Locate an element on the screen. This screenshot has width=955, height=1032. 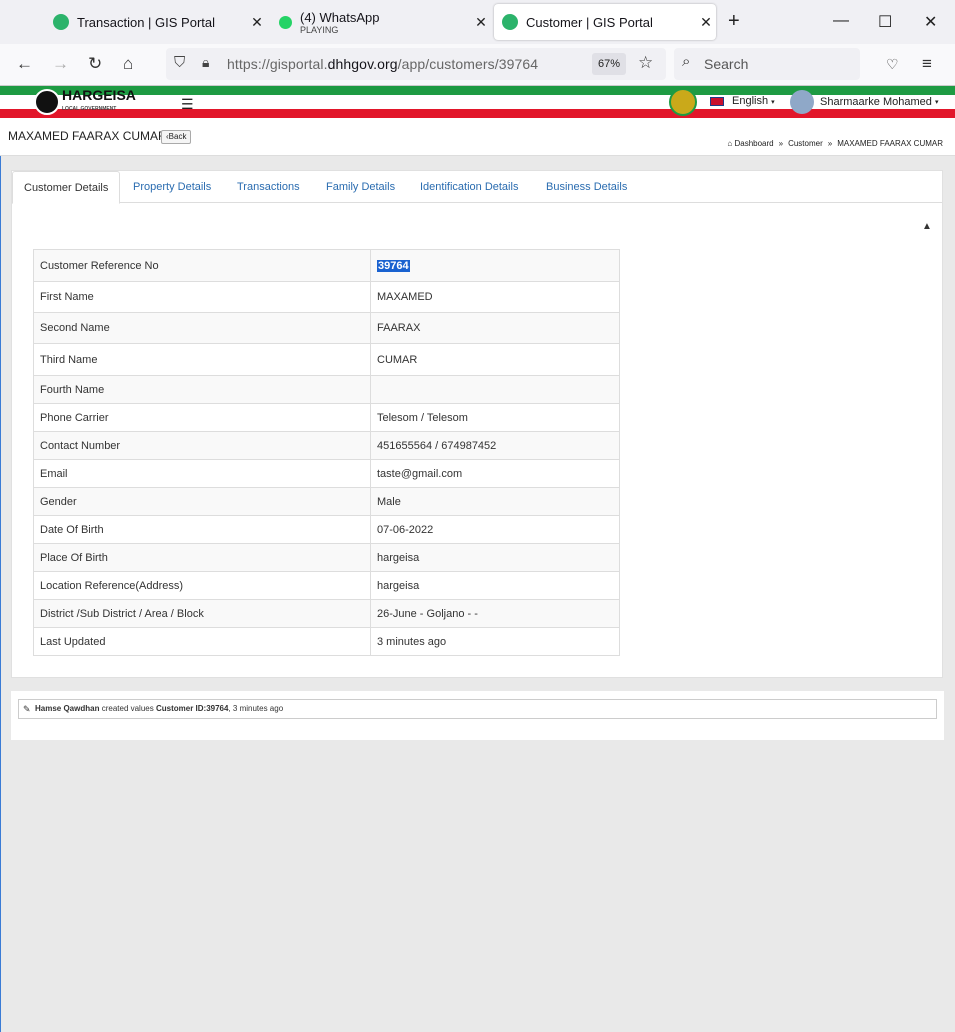
tab-title: Customer | GIS Portal is located at coordinates (589, 22).